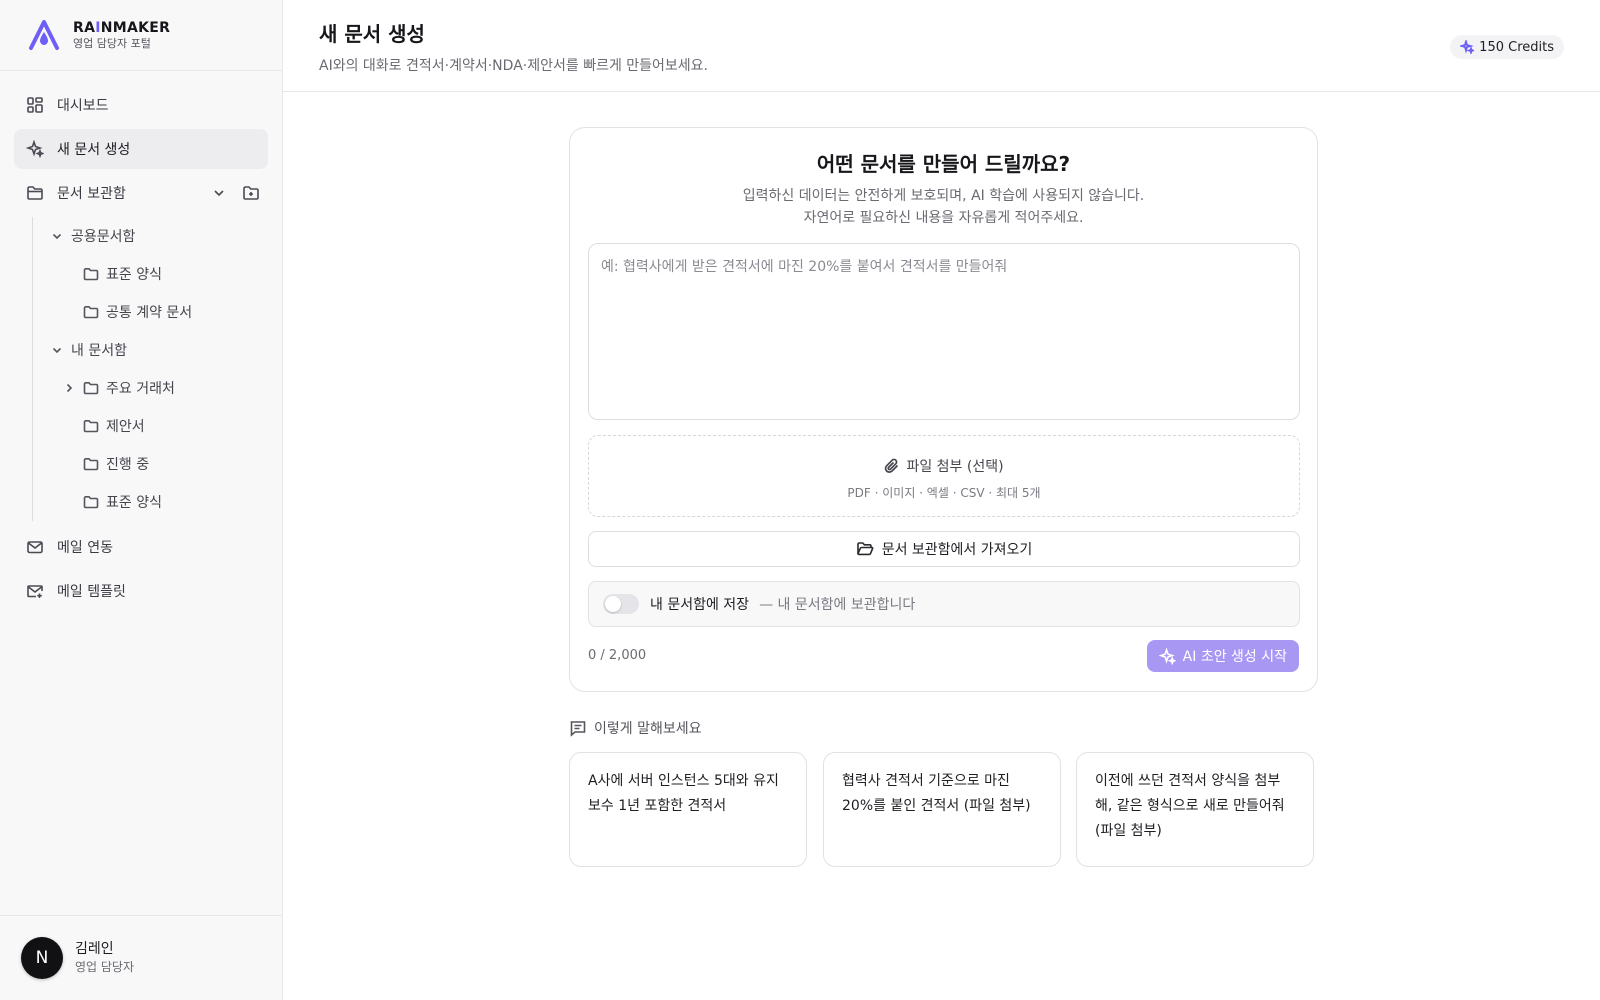 The image size is (1600, 1000). I want to click on folder-add-icon, so click(251, 193).